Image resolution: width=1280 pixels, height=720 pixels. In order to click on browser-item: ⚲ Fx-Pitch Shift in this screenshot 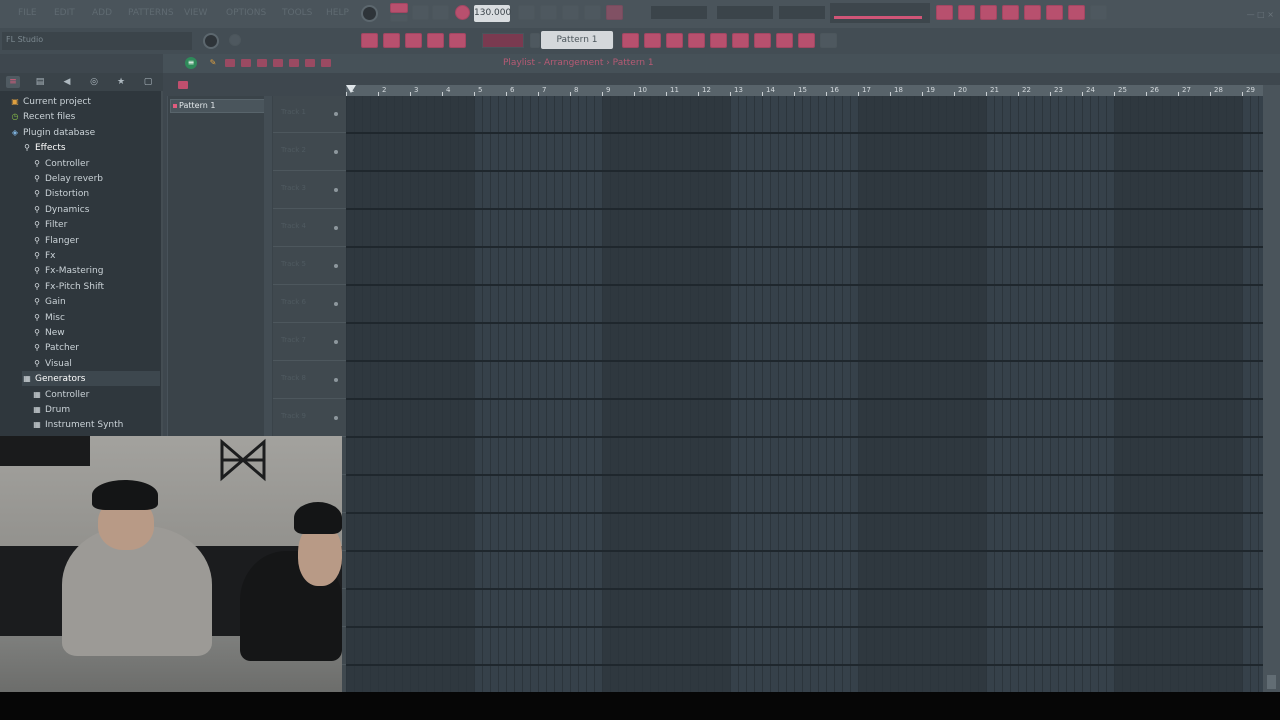, I will do `click(96, 286)`.